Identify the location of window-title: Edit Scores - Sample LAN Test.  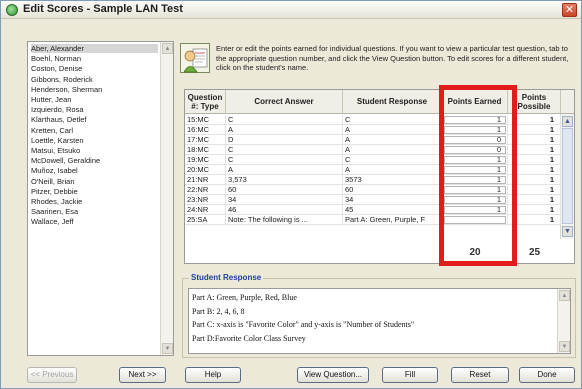
(103, 9).